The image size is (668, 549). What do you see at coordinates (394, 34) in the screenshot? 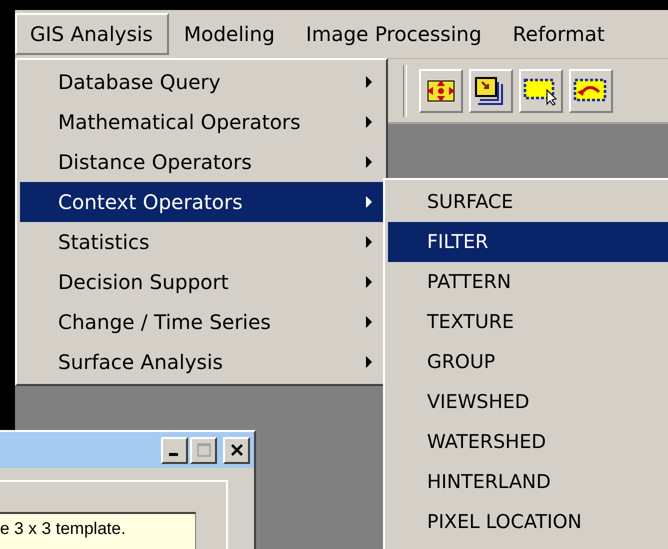
I see `menu-bar-item: Image Processing` at bounding box center [394, 34].